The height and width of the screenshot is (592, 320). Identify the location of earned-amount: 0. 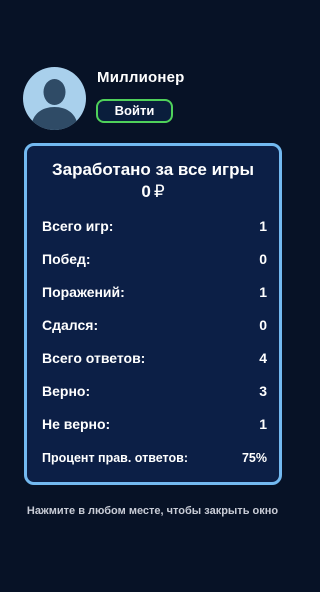
(146, 191).